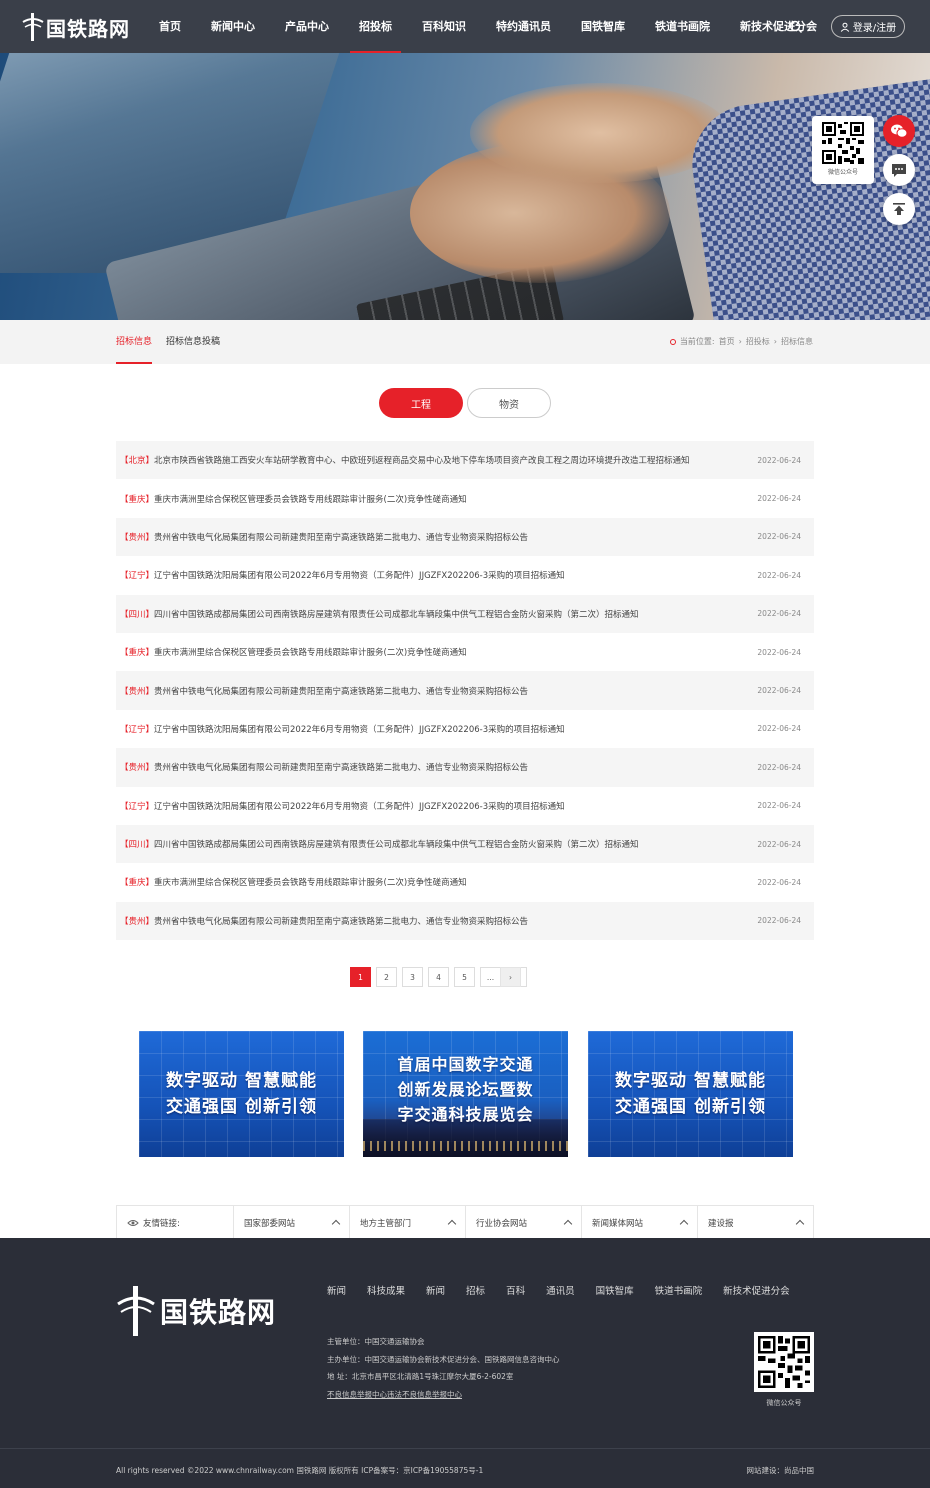 The width and height of the screenshot is (930, 1488). Describe the element at coordinates (640, 1222) in the screenshot. I see `link-group-media: 新闻媒体网站` at that location.